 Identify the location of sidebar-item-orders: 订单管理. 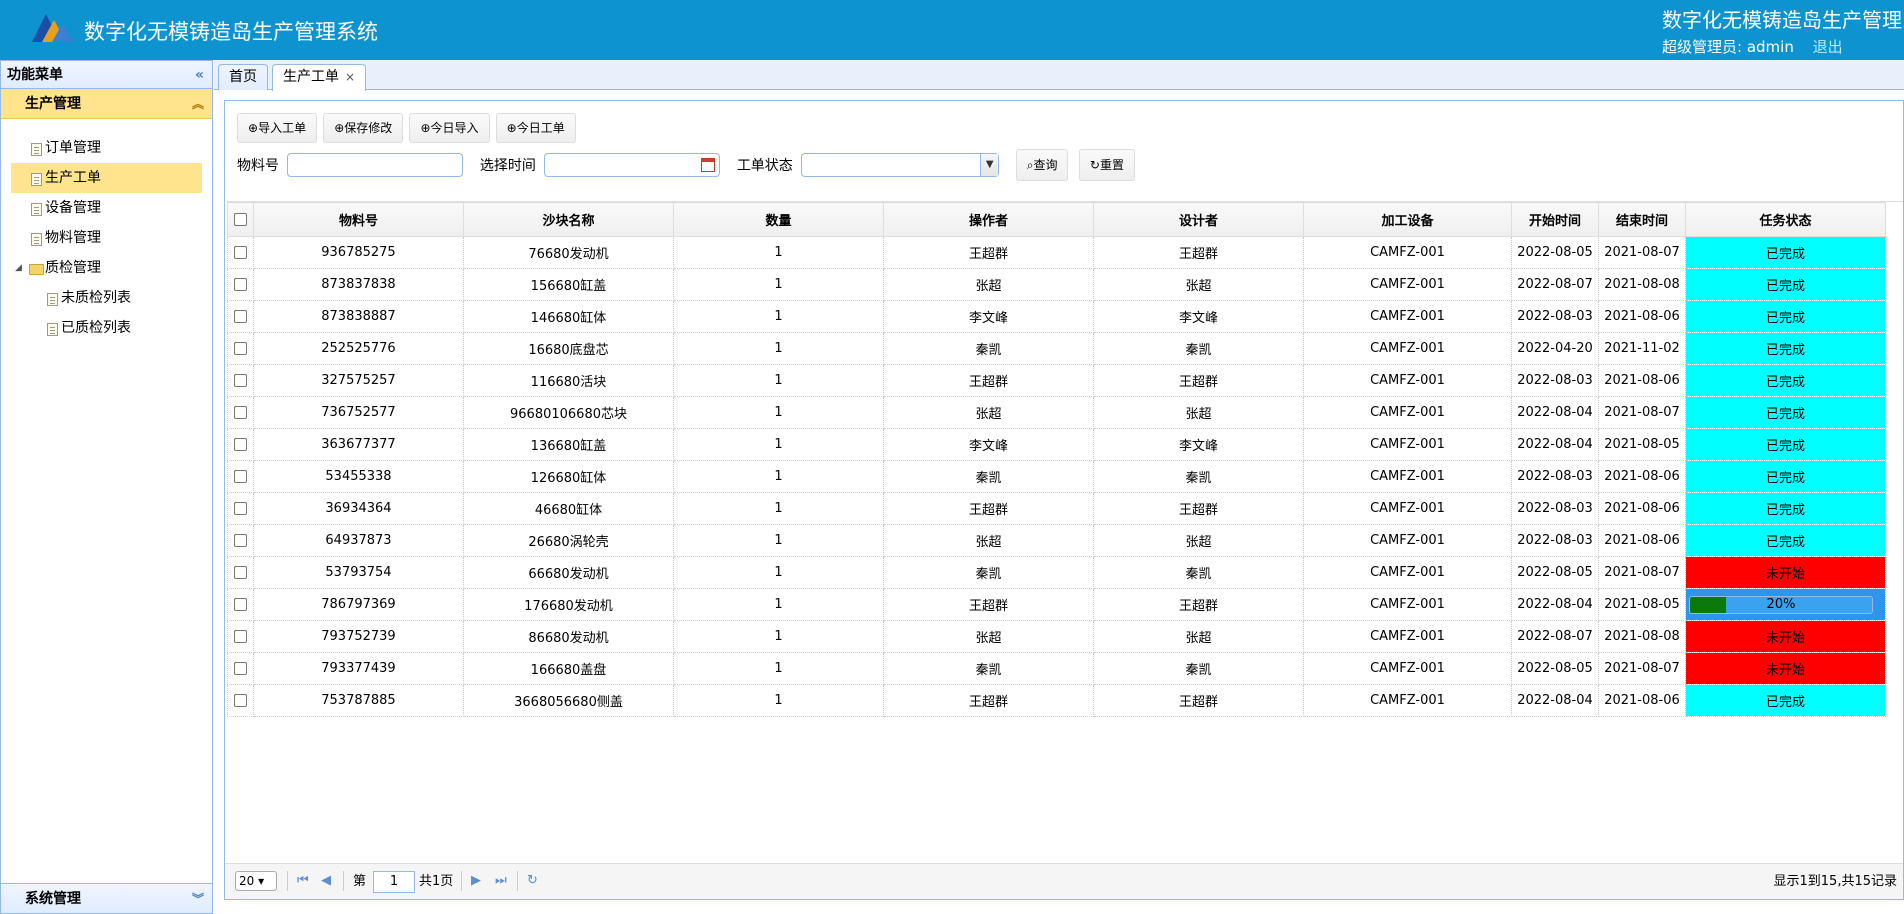
(106, 148).